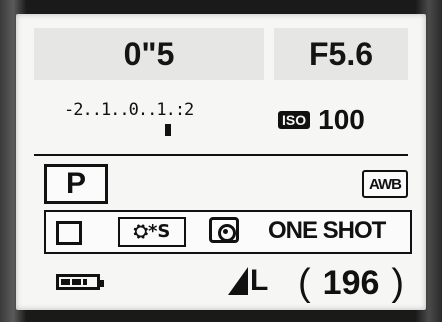 The width and height of the screenshot is (442, 322). Describe the element at coordinates (168, 130) in the screenshot. I see `exposure-needle` at that location.